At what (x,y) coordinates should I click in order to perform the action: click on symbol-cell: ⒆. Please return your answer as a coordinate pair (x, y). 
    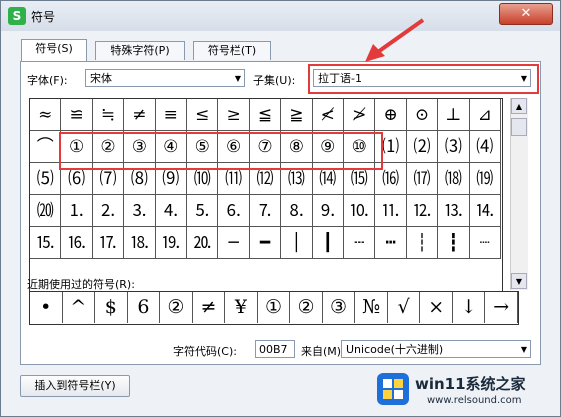
    Looking at the image, I should click on (485, 179).